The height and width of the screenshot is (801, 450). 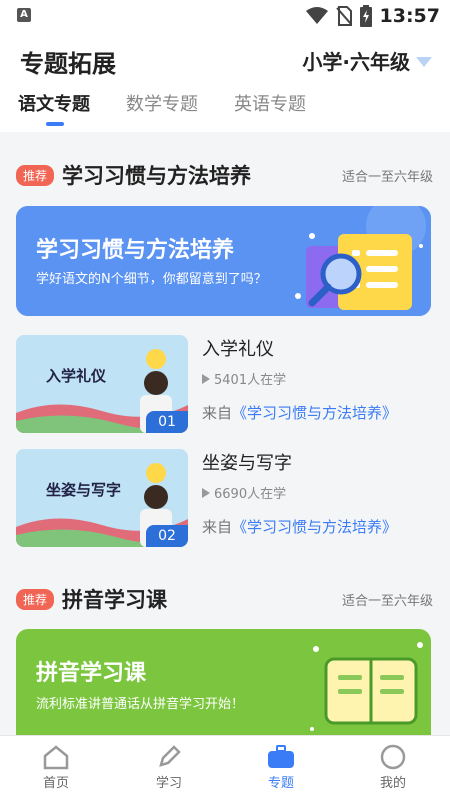 What do you see at coordinates (281, 757) in the screenshot?
I see `briefcase-icon` at bounding box center [281, 757].